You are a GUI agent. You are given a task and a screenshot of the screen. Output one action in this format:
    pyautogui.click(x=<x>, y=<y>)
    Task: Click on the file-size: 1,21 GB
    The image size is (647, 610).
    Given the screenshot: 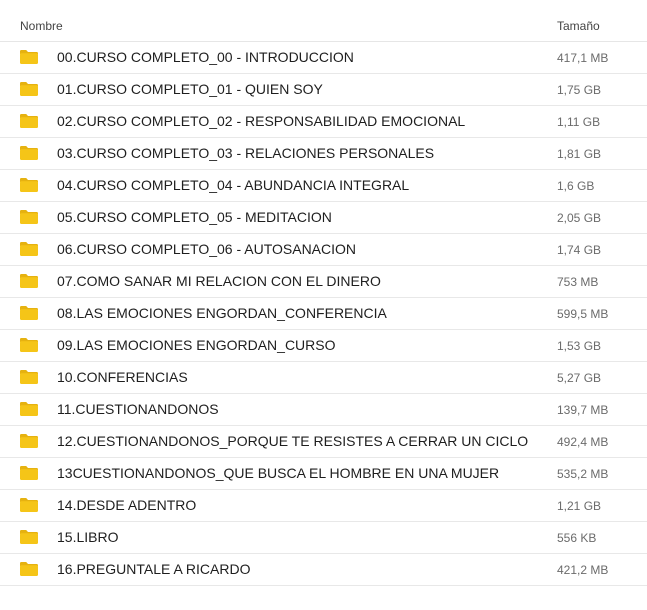 What is the action you would take?
    pyautogui.click(x=579, y=506)
    